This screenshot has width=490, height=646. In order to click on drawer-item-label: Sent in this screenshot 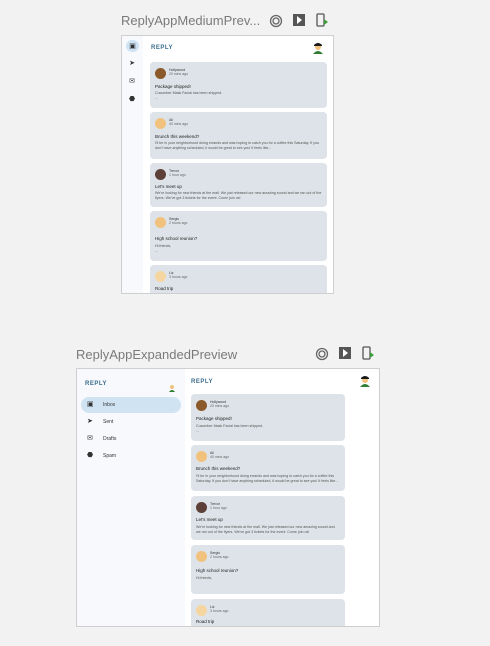, I will do `click(108, 422)`.